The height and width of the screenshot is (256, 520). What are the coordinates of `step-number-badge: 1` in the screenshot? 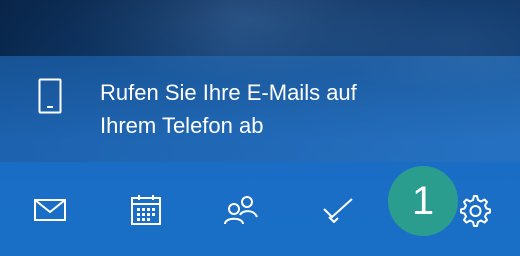 It's located at (423, 201).